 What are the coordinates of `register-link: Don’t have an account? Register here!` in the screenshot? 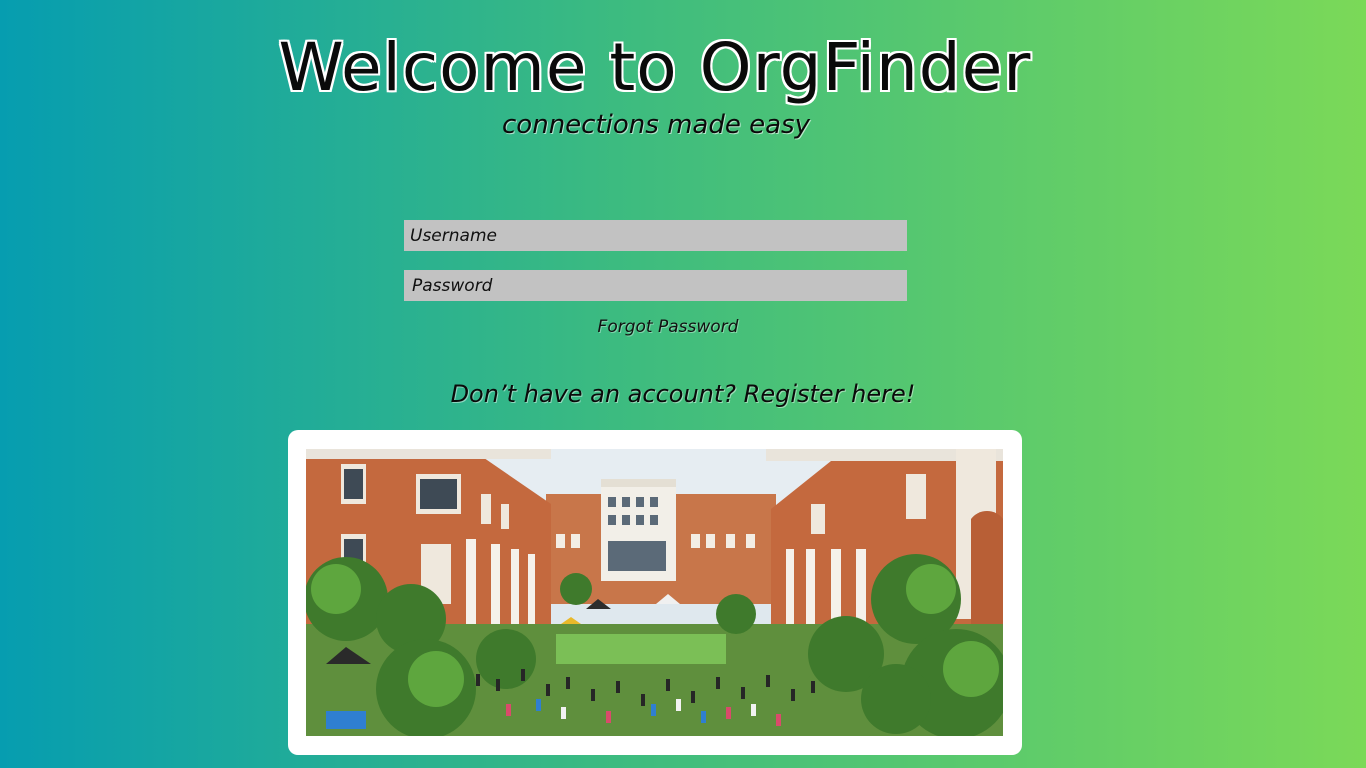 It's located at (683, 394).